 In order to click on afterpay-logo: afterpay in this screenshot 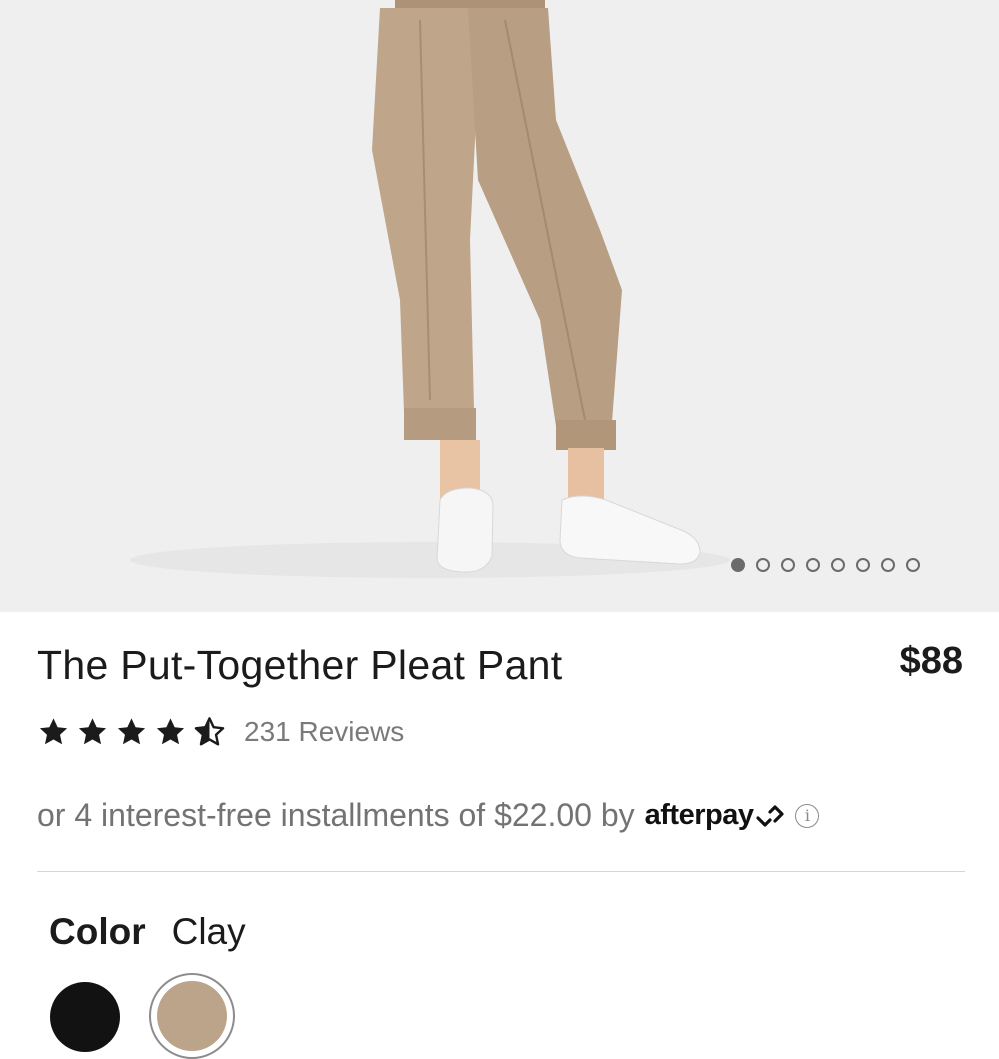, I will do `click(715, 815)`.